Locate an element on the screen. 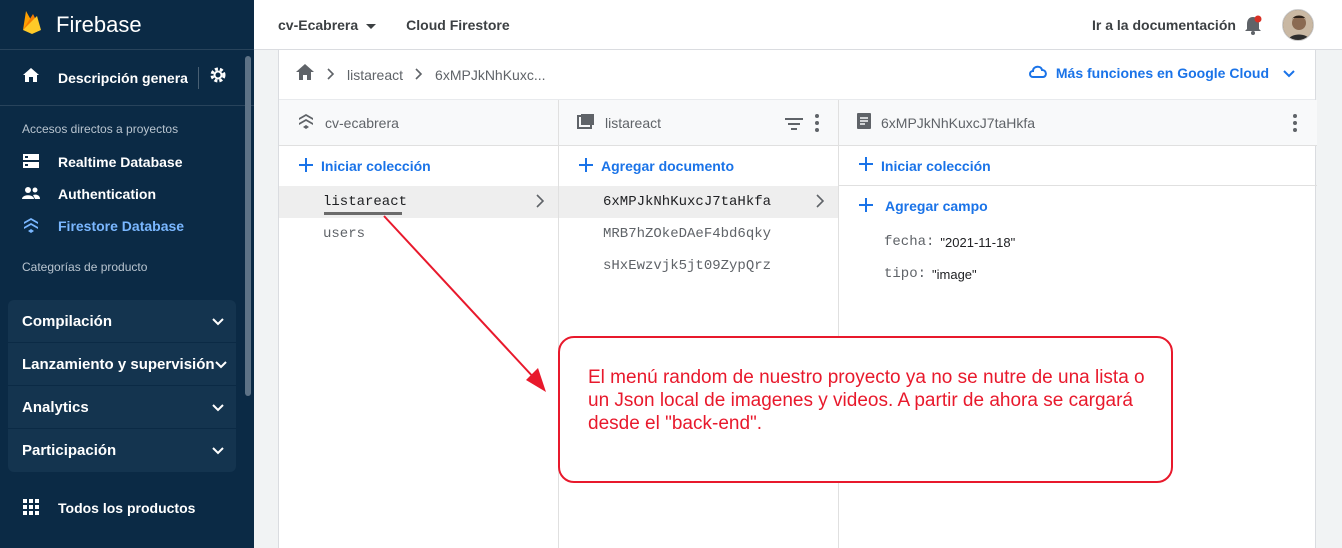 This screenshot has height=548, width=1342. list-item: 6xMPJkNhKuxcJ7taHkfa is located at coordinates (698, 202).